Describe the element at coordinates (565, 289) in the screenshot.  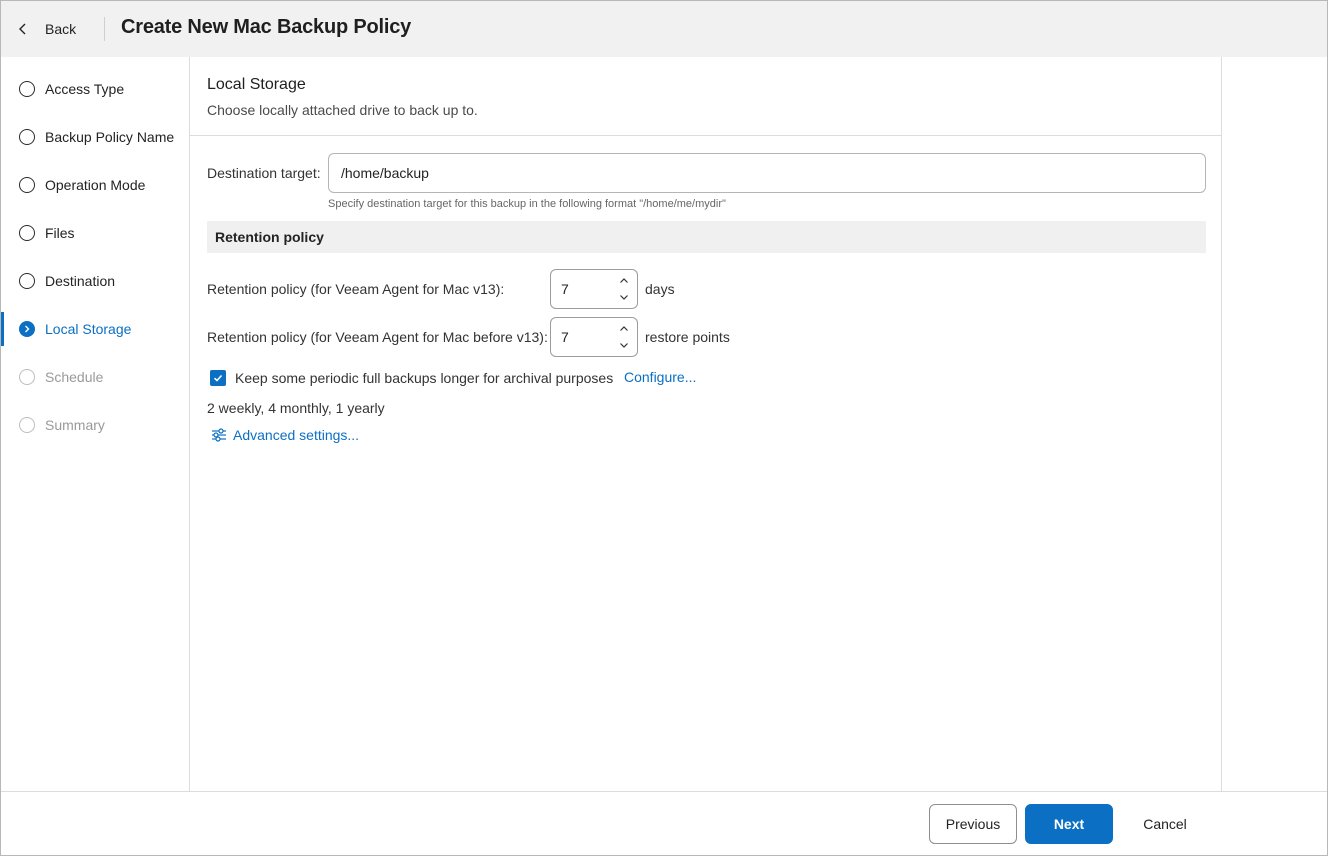
I see `retention-v13-value: 7` at that location.